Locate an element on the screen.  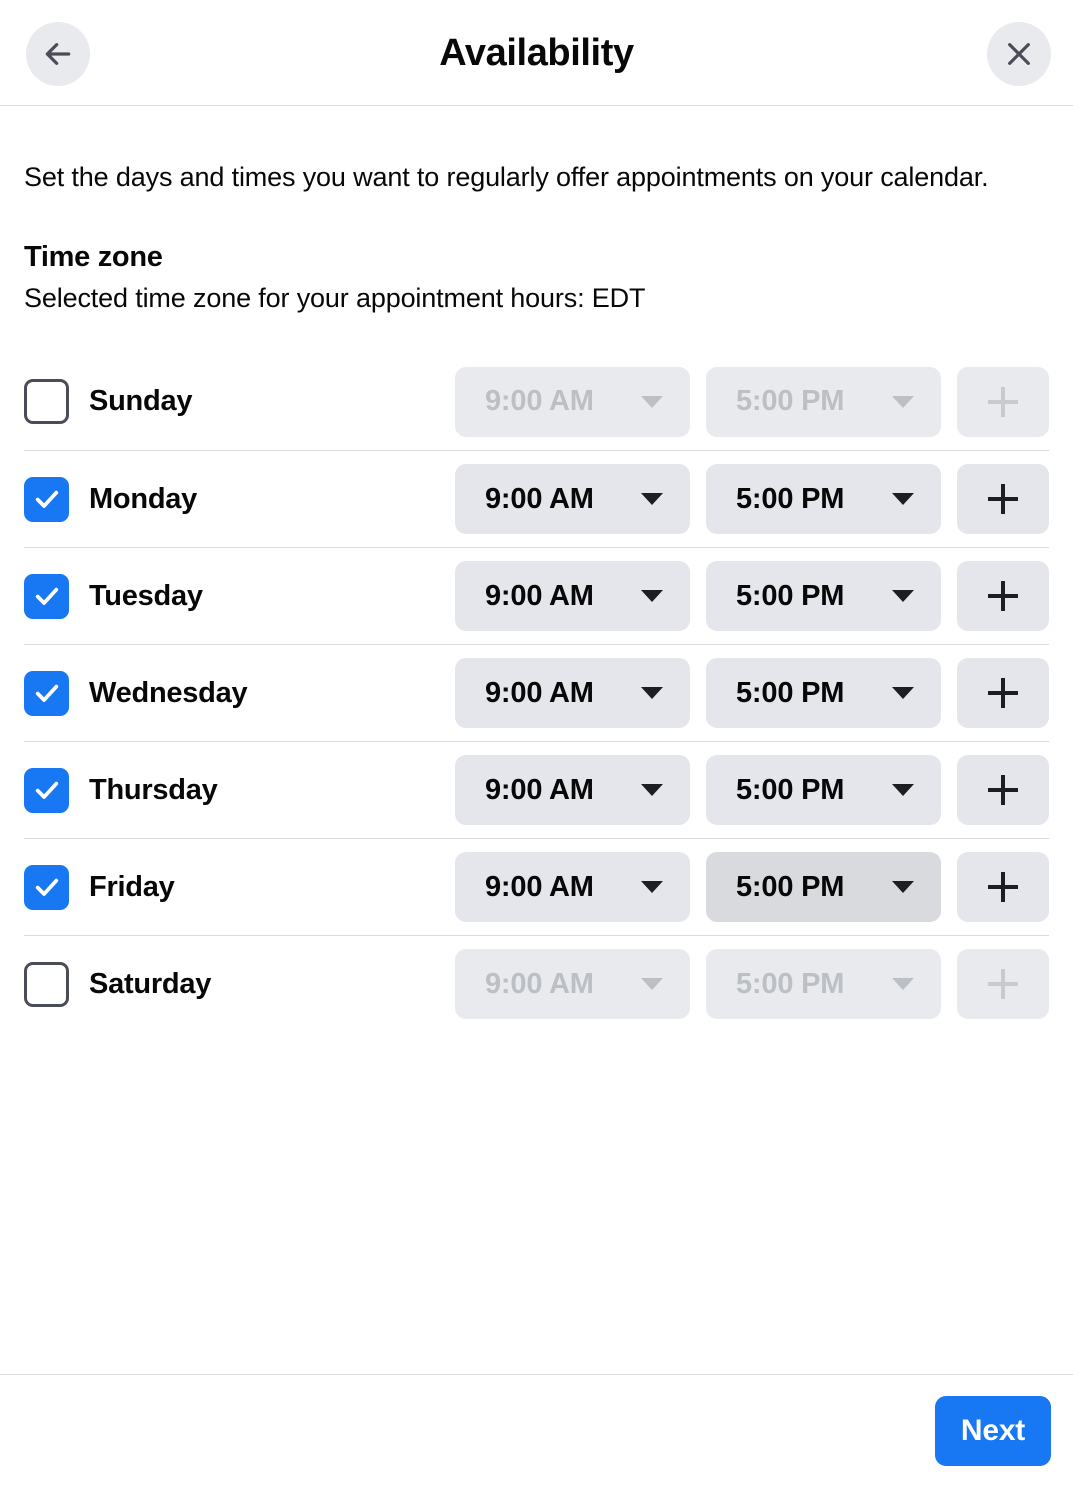
footer-bar: Next is located at coordinates (536, 1430).